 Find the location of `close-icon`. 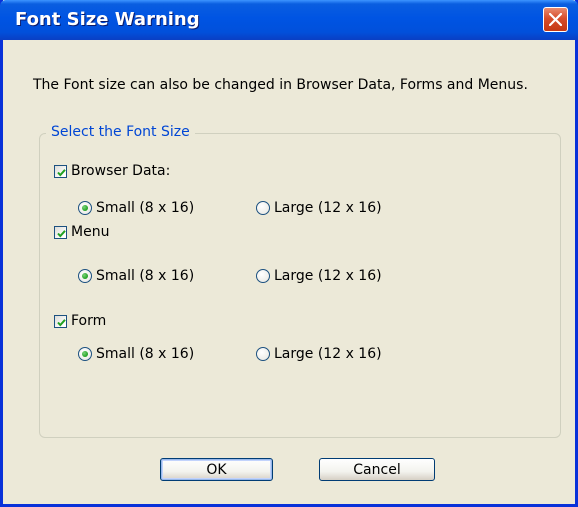

close-icon is located at coordinates (555, 19).